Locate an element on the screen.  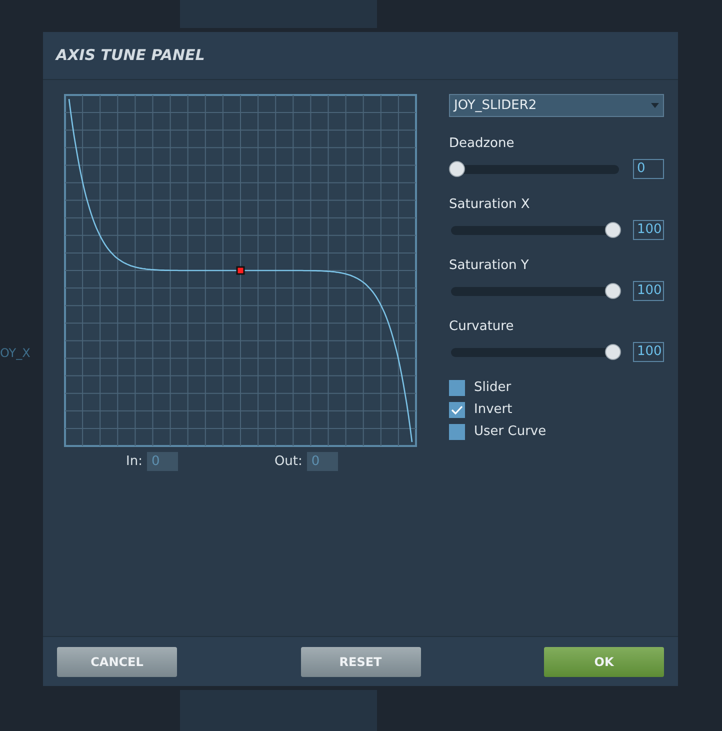
slider-label: Saturation Y is located at coordinates (489, 266).